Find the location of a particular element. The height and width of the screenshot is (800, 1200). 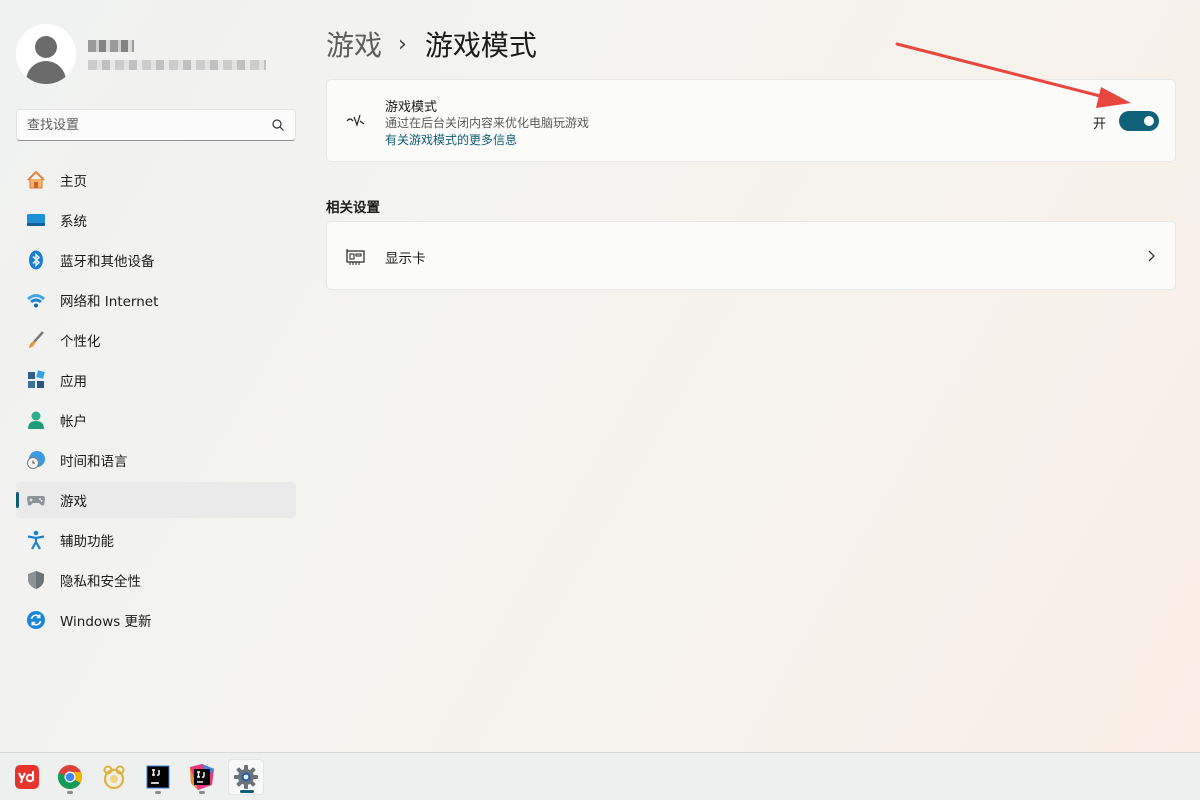

taskbar-app-chrome is located at coordinates (70, 777).